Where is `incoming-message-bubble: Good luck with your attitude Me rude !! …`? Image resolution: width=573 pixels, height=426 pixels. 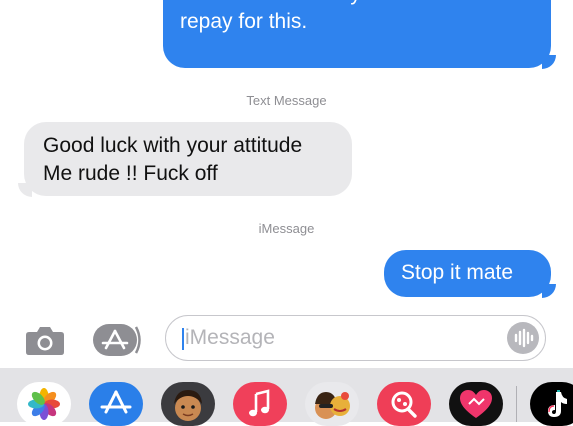
incoming-message-bubble: Good luck with your attitude Me rude !! … is located at coordinates (188, 159).